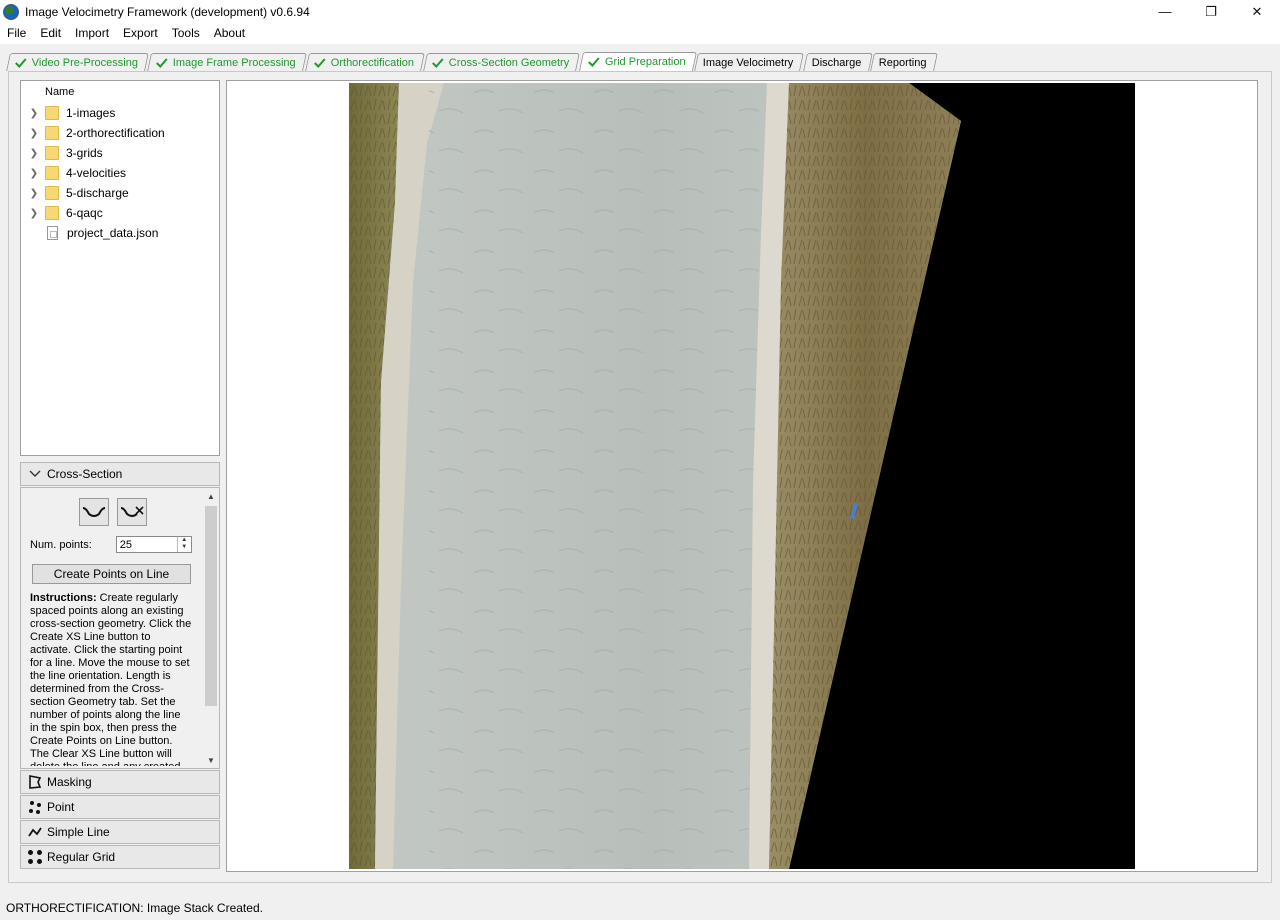  What do you see at coordinates (85, 474) in the screenshot?
I see `cross-section-title: Cross-Section` at bounding box center [85, 474].